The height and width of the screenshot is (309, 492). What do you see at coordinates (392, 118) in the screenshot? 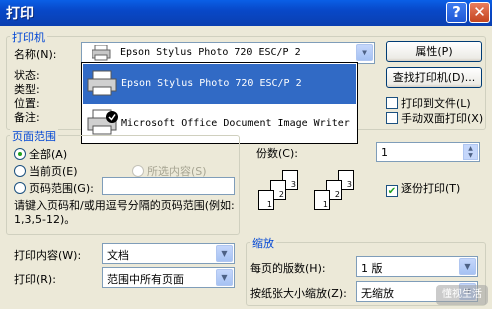
I see `manual-duplex-checkbox` at bounding box center [392, 118].